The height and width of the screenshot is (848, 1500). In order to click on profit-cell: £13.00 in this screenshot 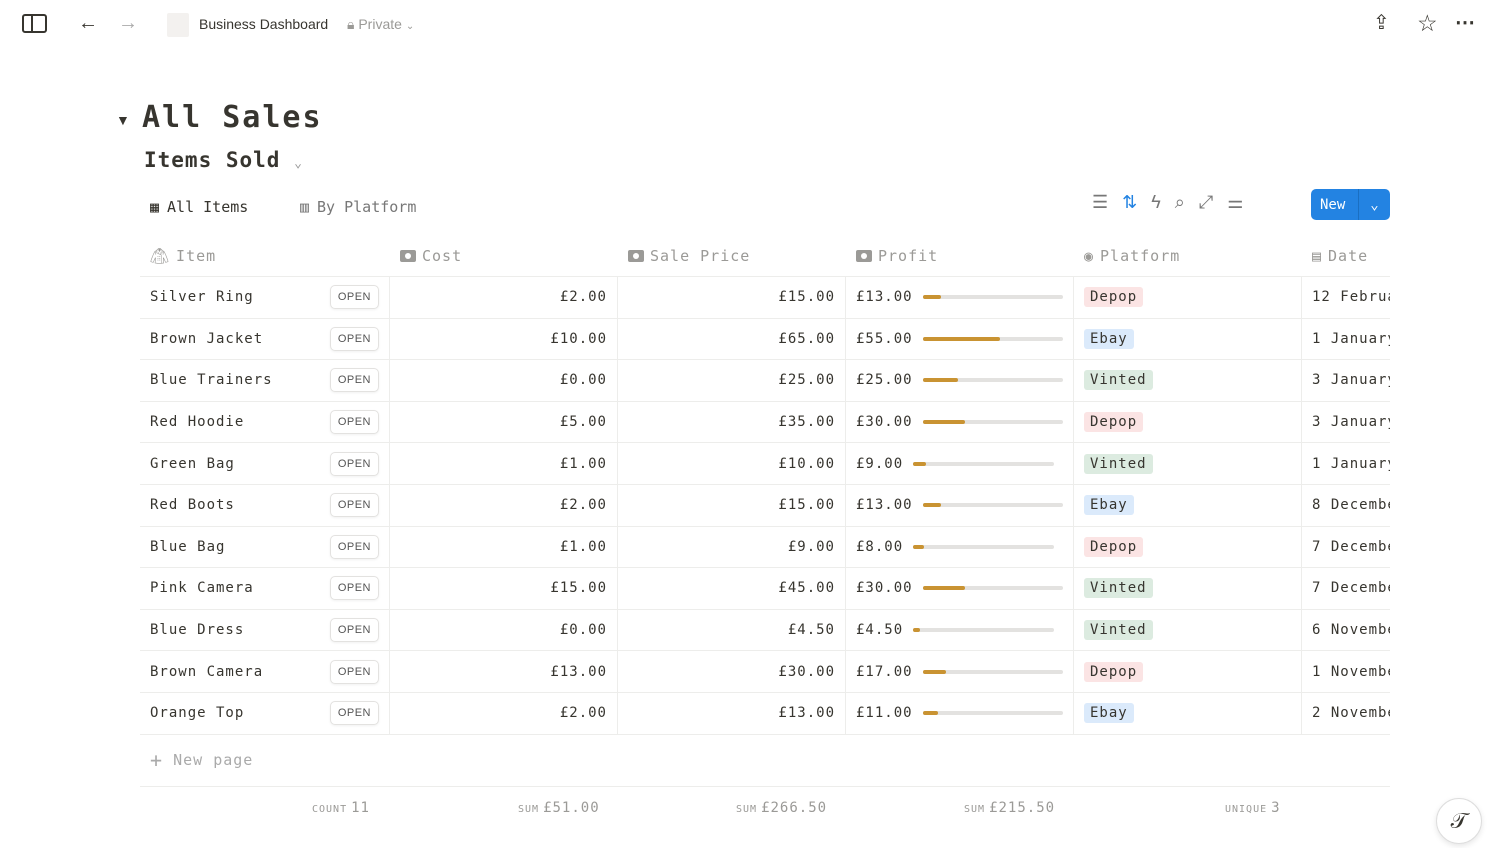, I will do `click(960, 297)`.